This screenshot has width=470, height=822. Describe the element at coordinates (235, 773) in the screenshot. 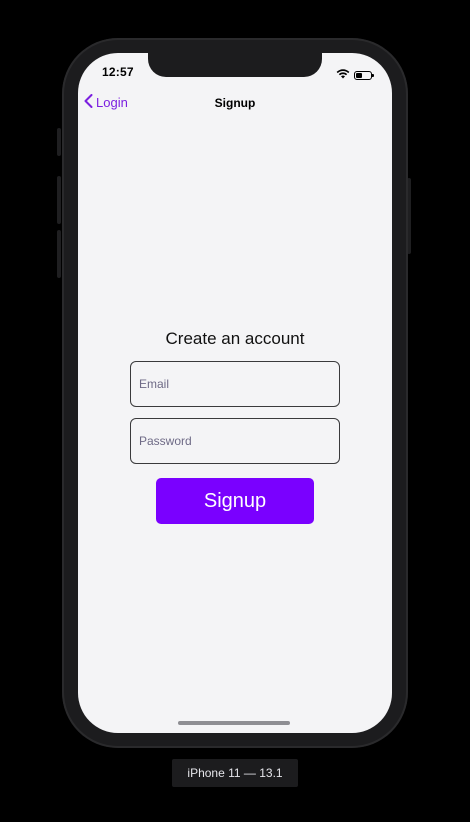

I see `device-label: iPhone 11 — 13.1` at that location.